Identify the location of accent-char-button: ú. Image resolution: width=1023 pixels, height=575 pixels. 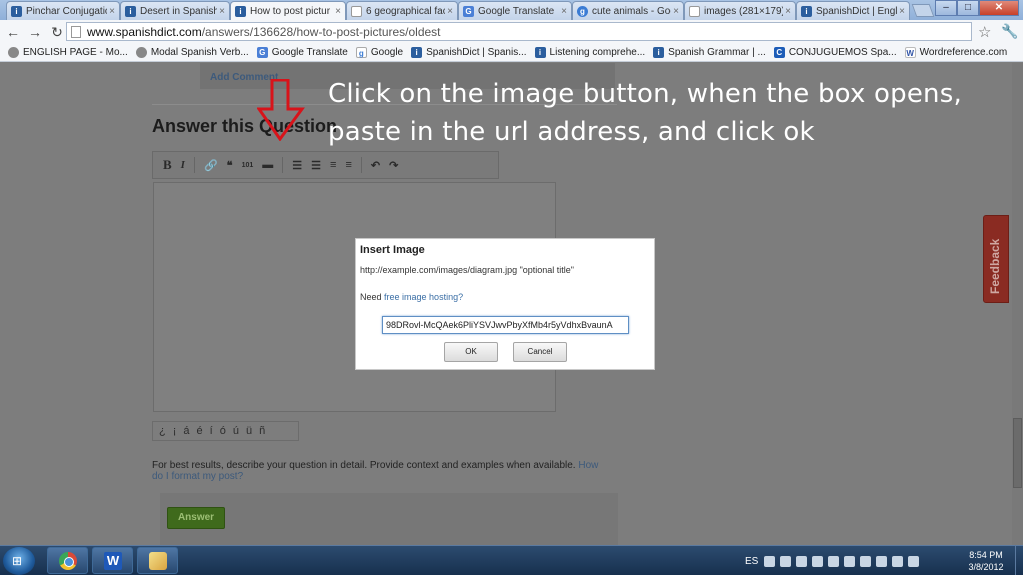
(236, 431).